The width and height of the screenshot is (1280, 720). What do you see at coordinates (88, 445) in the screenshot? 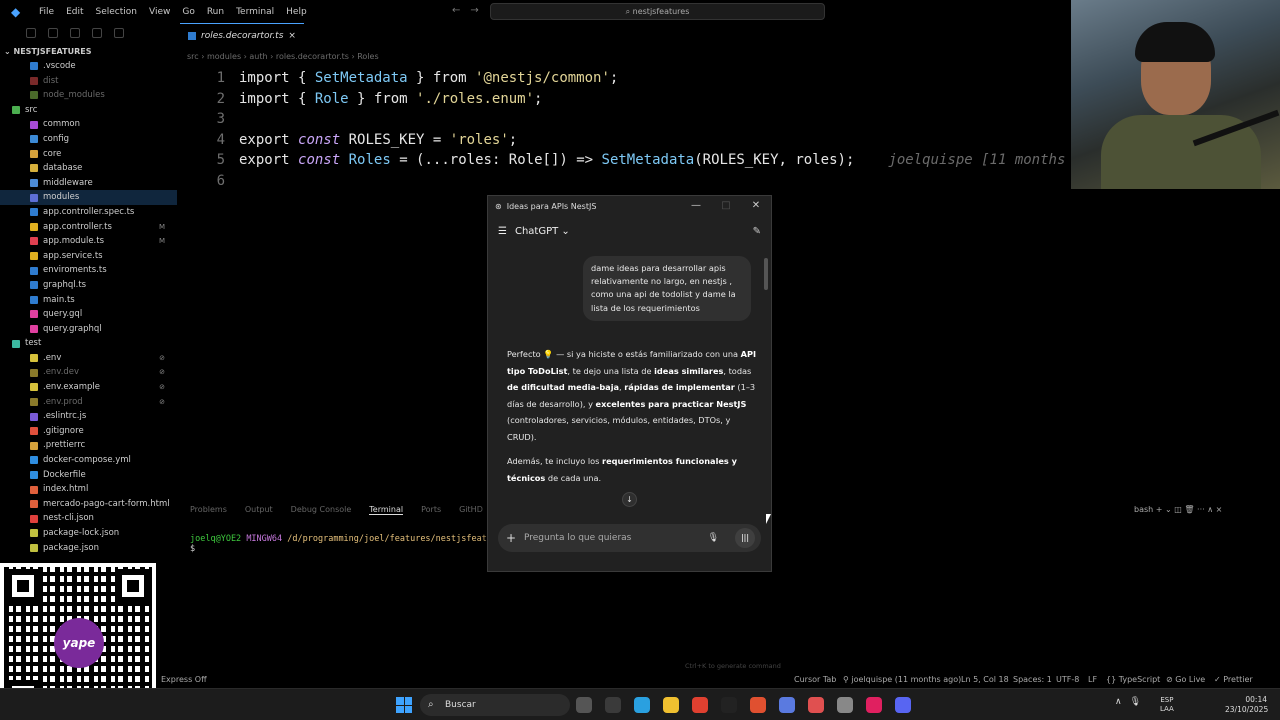
I see `tree-item: .prettierrc` at bounding box center [88, 445].